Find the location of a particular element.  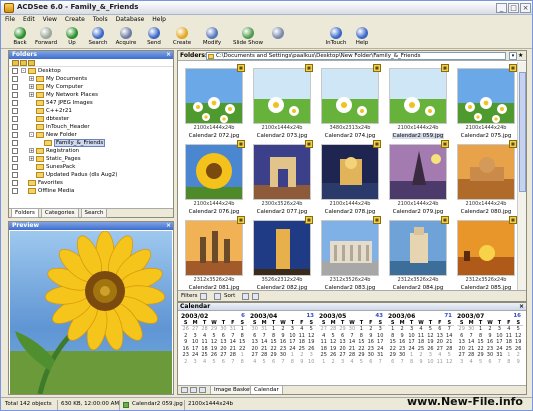

thumbnail-item: ▦ 2100x1444x24b Calendar2 079.jpg is located at coordinates (418, 179).